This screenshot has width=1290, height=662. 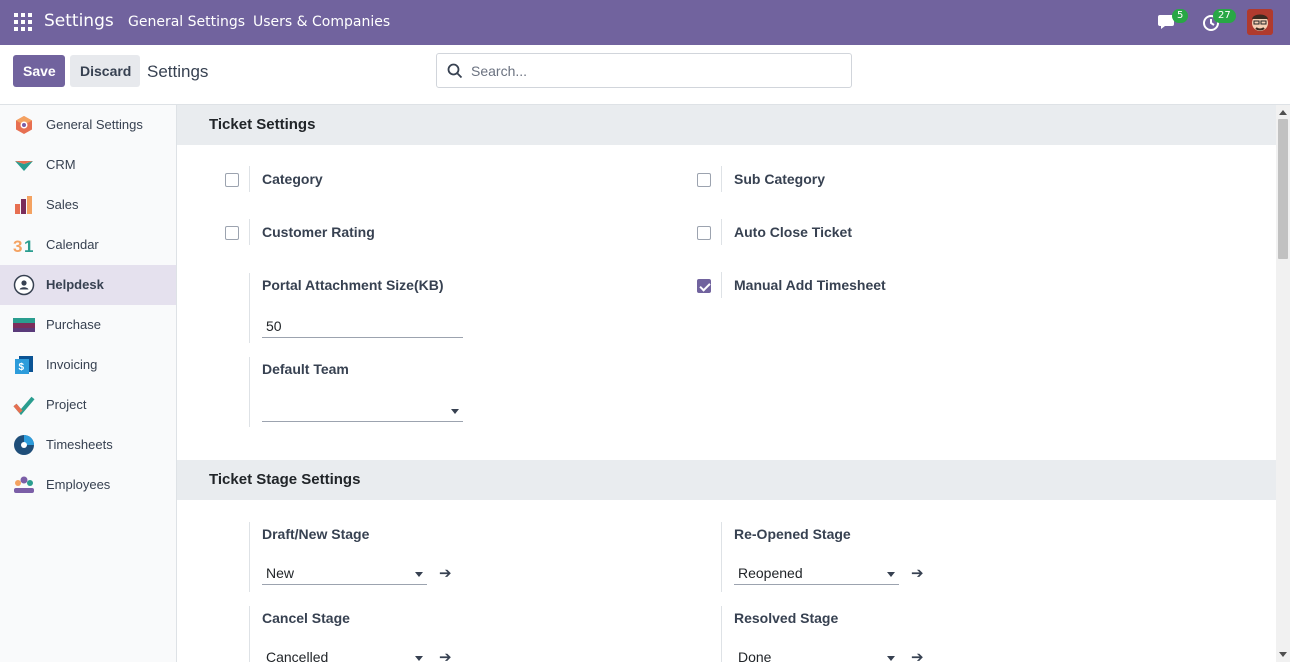 What do you see at coordinates (1224, 16) in the screenshot?
I see `activities-badge: 27` at bounding box center [1224, 16].